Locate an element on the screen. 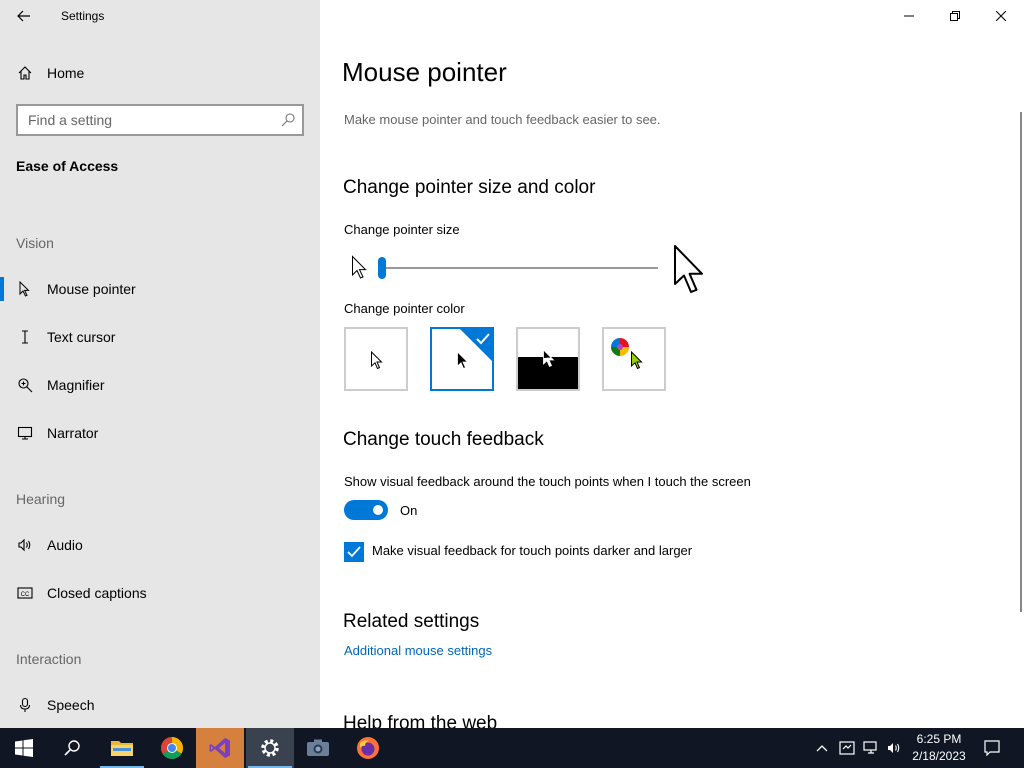 This screenshot has width=1024, height=768. volume-button is located at coordinates (894, 748).